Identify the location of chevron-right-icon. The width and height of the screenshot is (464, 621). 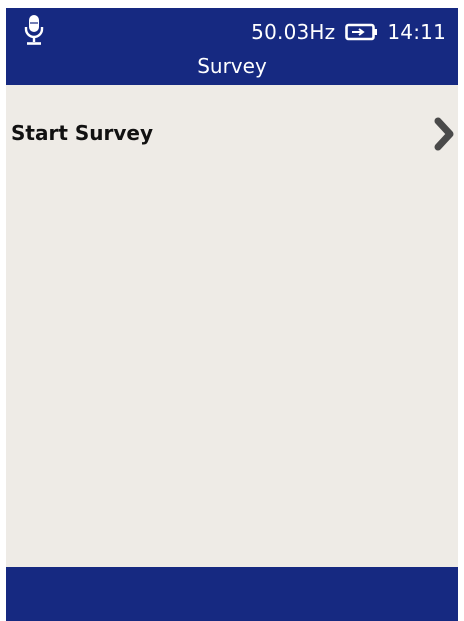
(444, 134).